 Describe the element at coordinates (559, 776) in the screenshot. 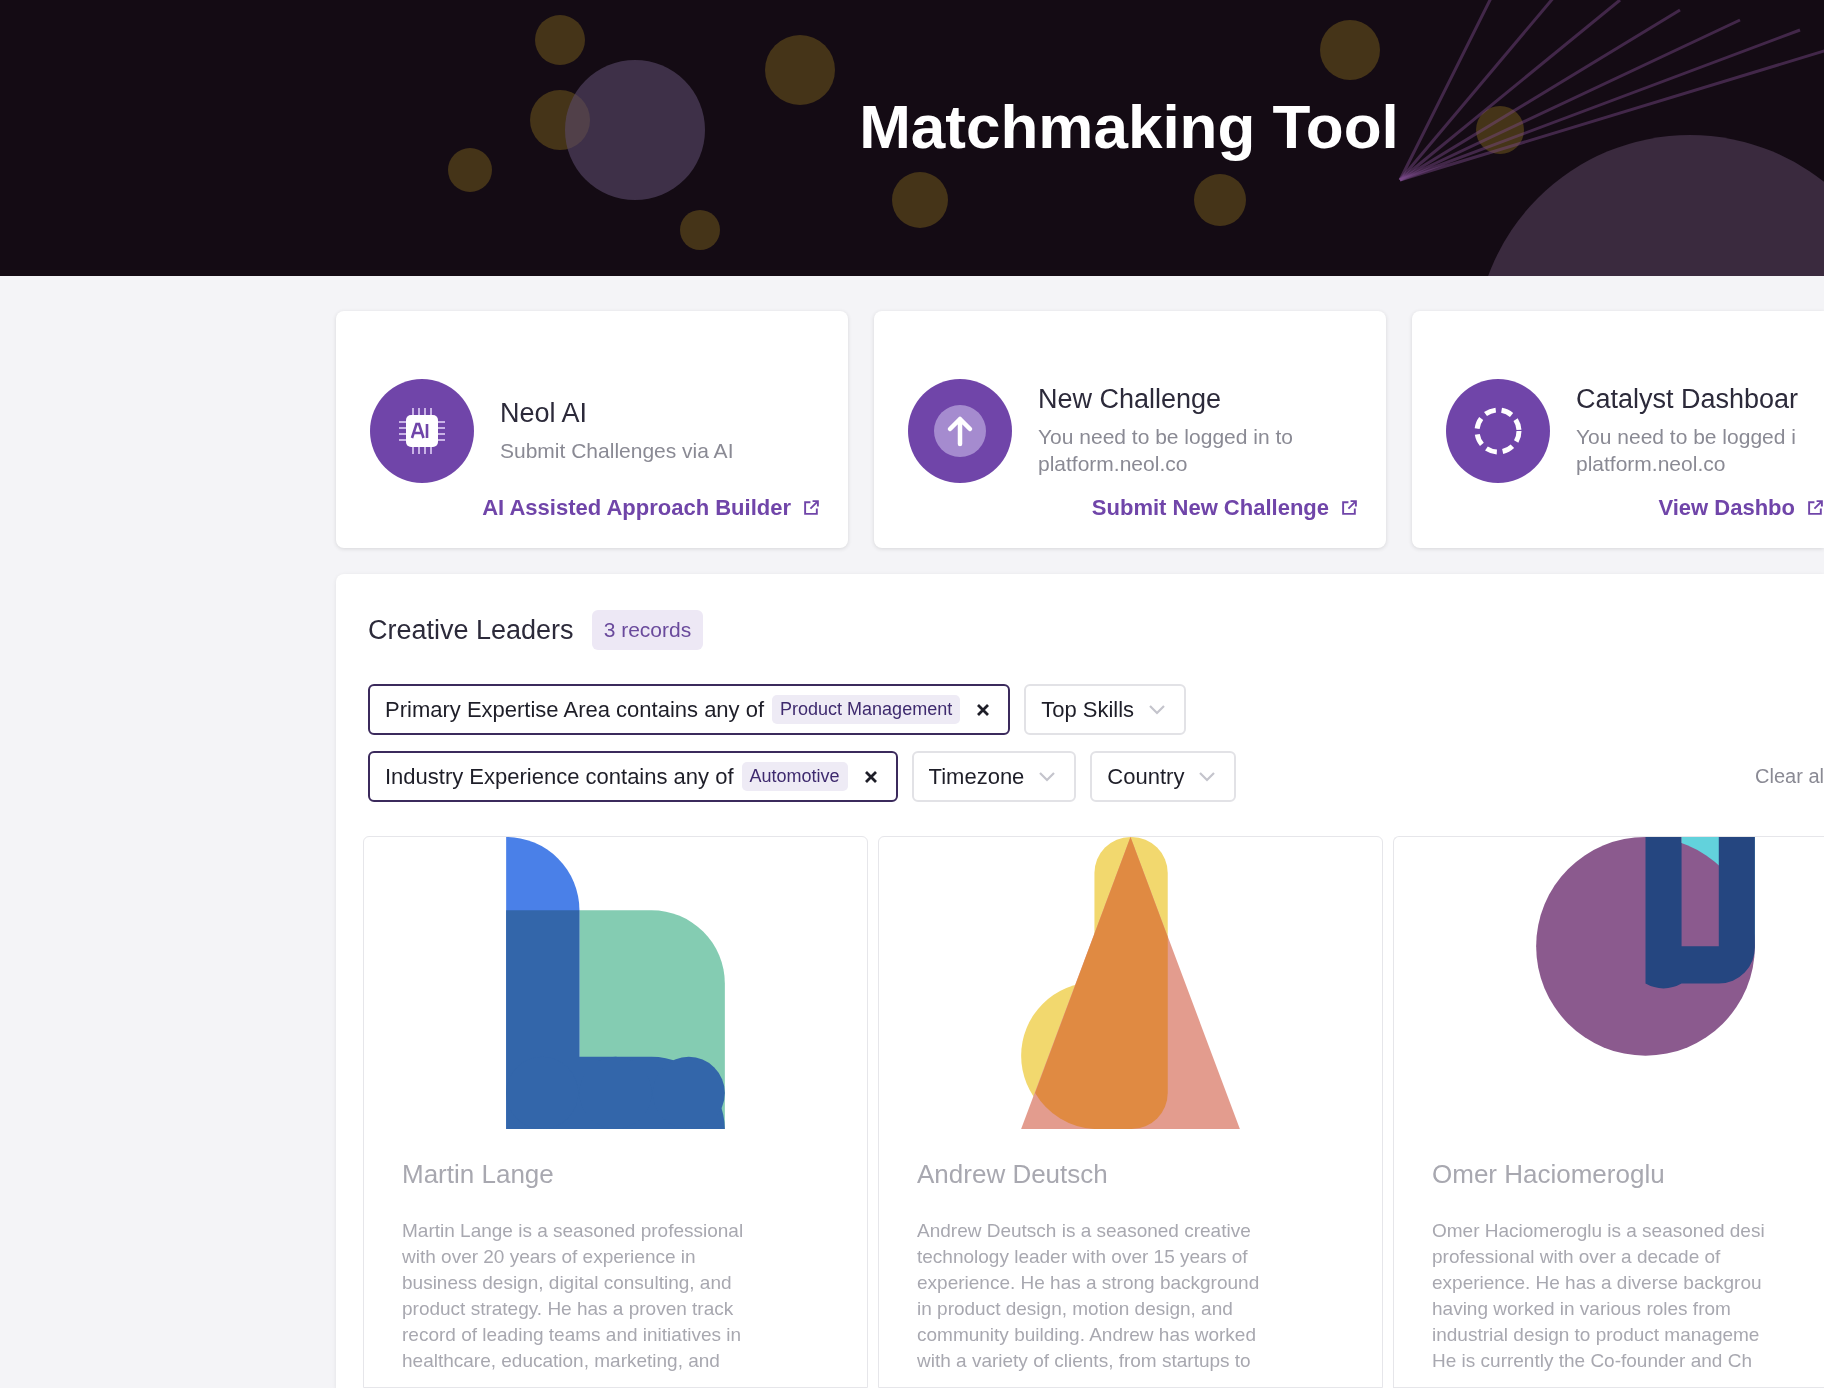

I see `filter-label: Industry Experience contains any of` at that location.